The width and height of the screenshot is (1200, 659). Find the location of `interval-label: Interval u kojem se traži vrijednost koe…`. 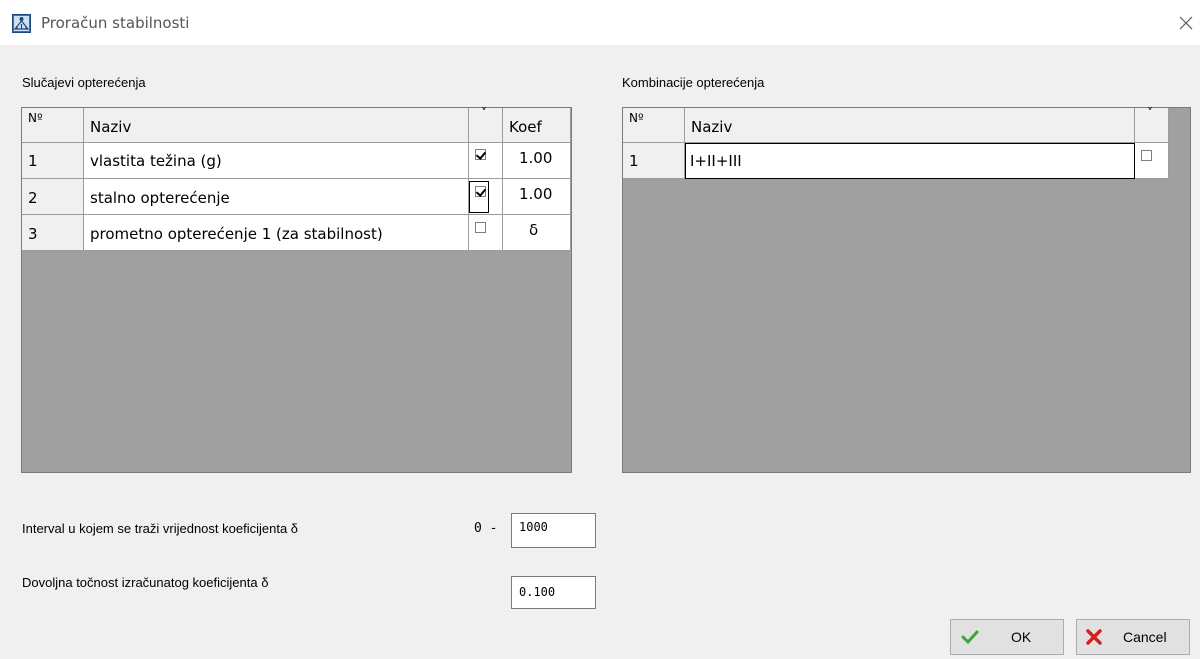

interval-label: Interval u kojem se traži vrijednost koe… is located at coordinates (160, 528).